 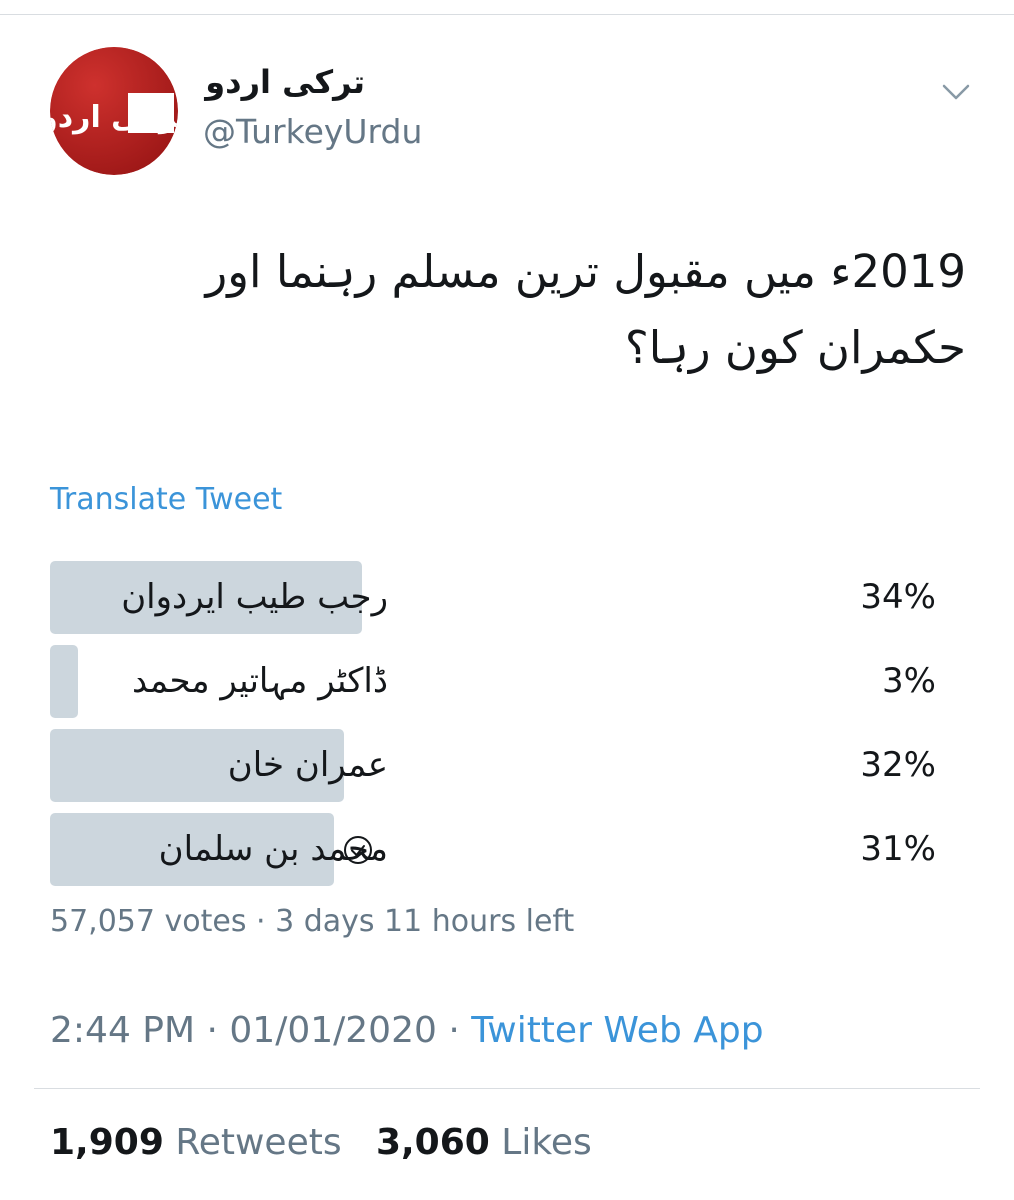 I want to click on stats-divider, so click(x=507, y=1088).